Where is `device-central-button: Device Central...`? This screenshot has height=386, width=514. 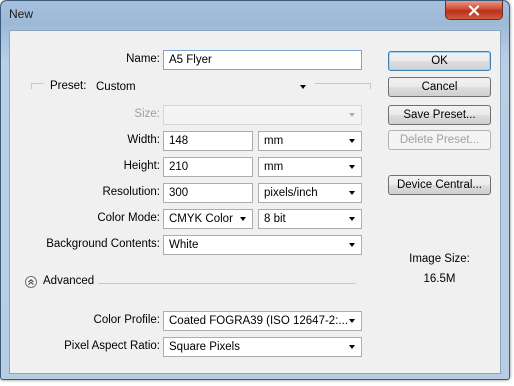
device-central-button: Device Central... is located at coordinates (439, 185).